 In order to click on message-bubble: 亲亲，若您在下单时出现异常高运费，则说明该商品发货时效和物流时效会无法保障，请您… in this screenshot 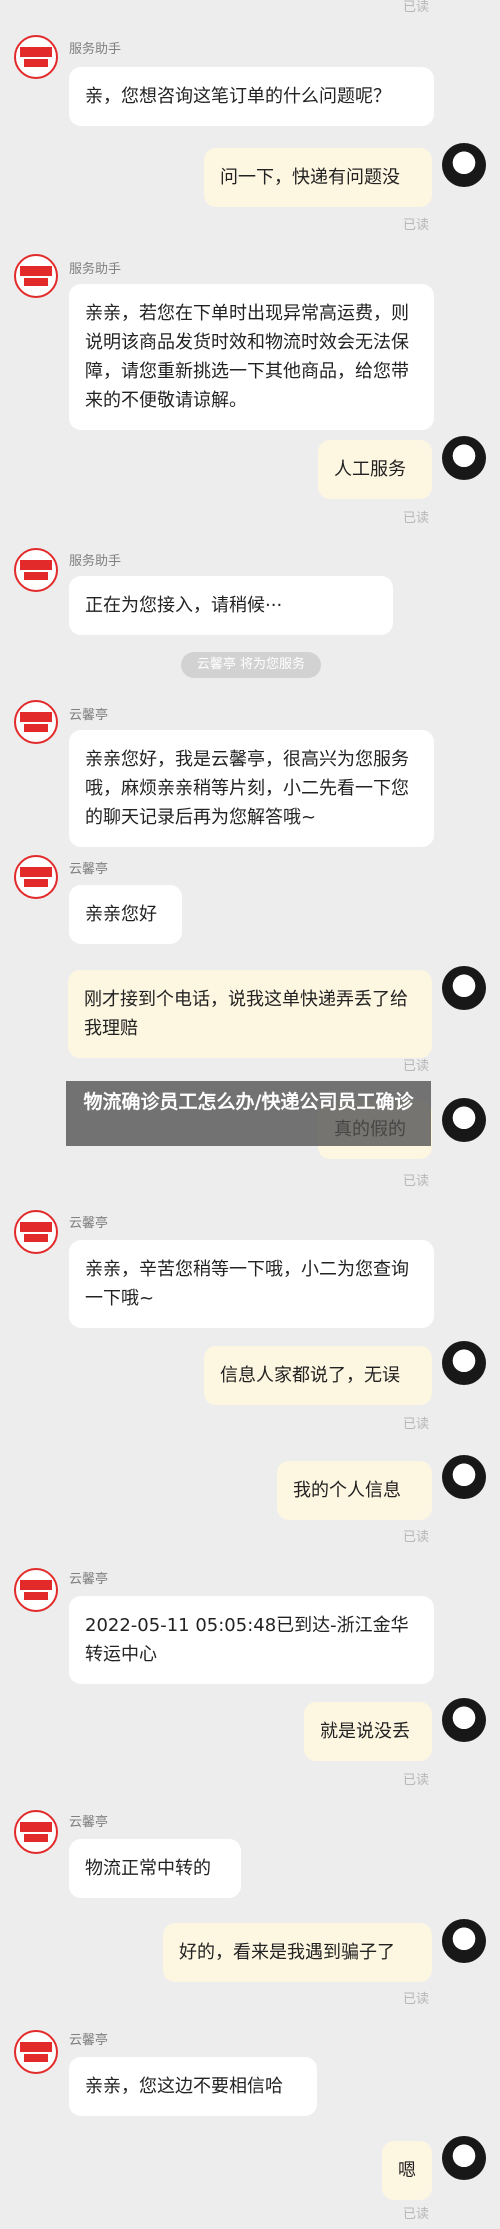, I will do `click(251, 357)`.